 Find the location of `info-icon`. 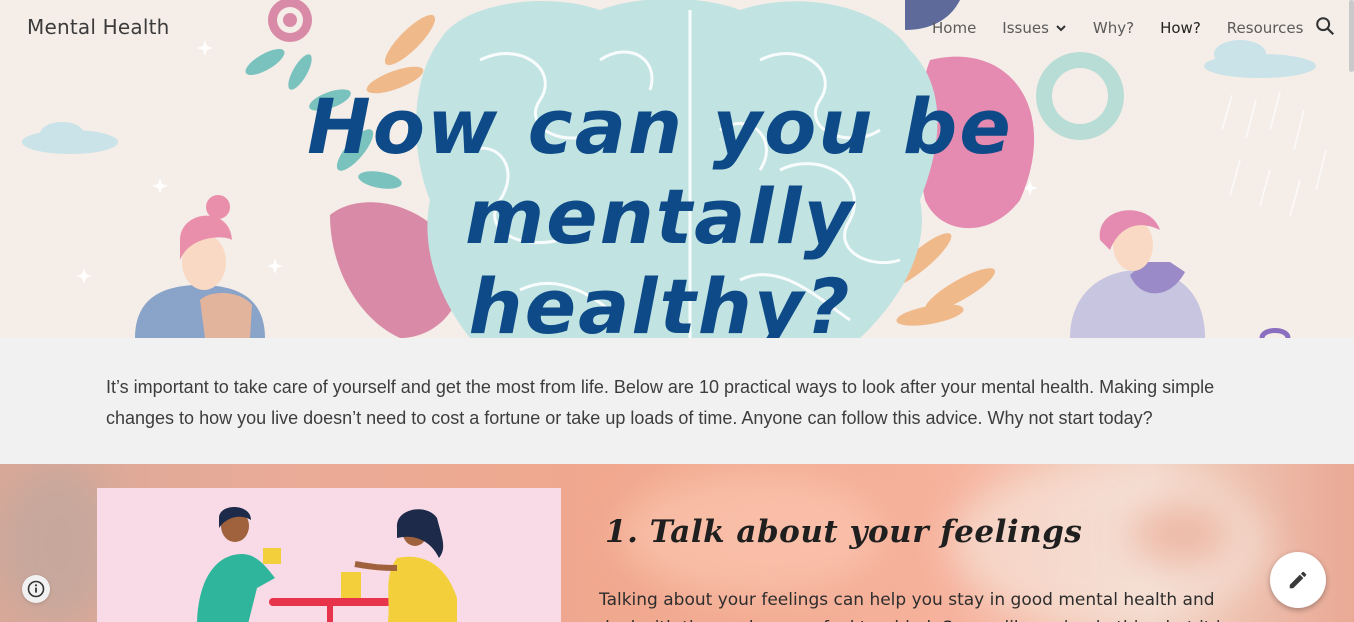

info-icon is located at coordinates (36, 589).